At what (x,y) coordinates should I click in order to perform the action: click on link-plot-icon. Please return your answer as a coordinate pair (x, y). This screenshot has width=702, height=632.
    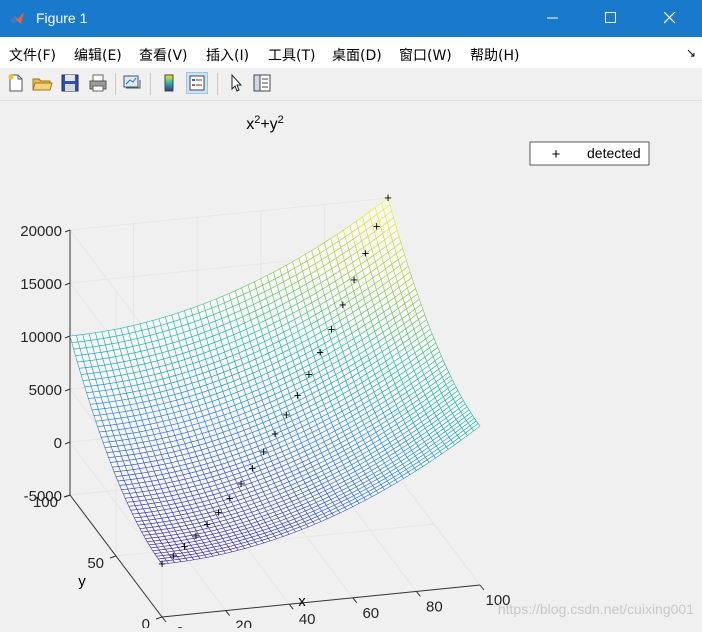
    Looking at the image, I should click on (132, 82).